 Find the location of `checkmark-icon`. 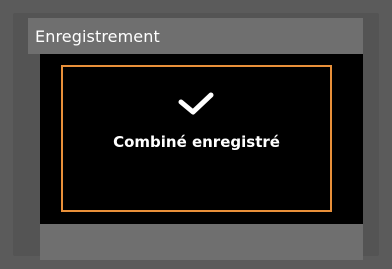

checkmark-icon is located at coordinates (196, 103).